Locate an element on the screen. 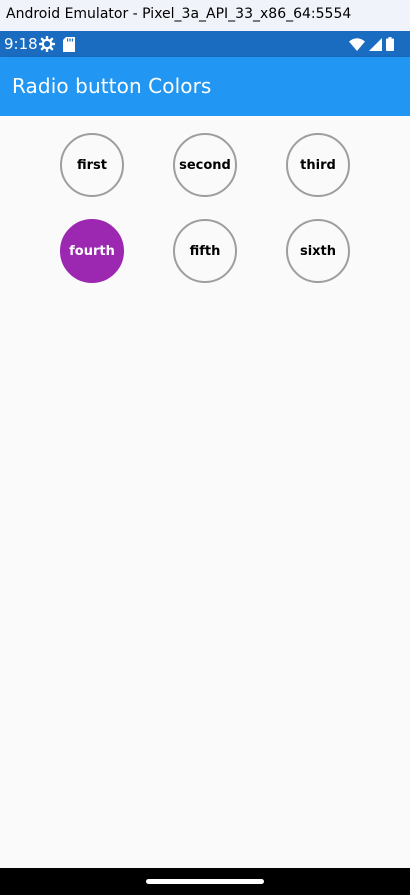 This screenshot has width=410, height=895. radio-option-label: fifth is located at coordinates (205, 251).